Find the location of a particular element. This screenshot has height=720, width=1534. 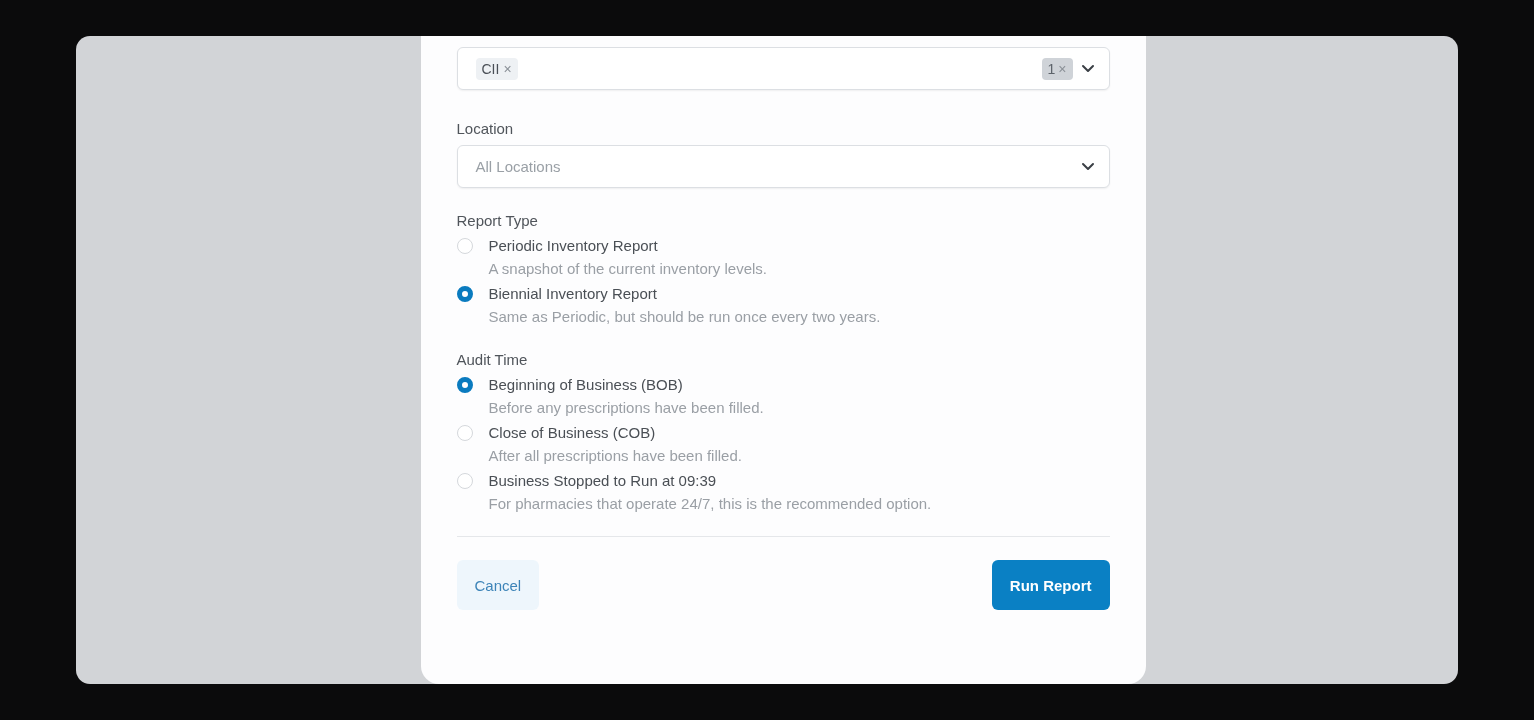

tag-remove: × is located at coordinates (507, 68).